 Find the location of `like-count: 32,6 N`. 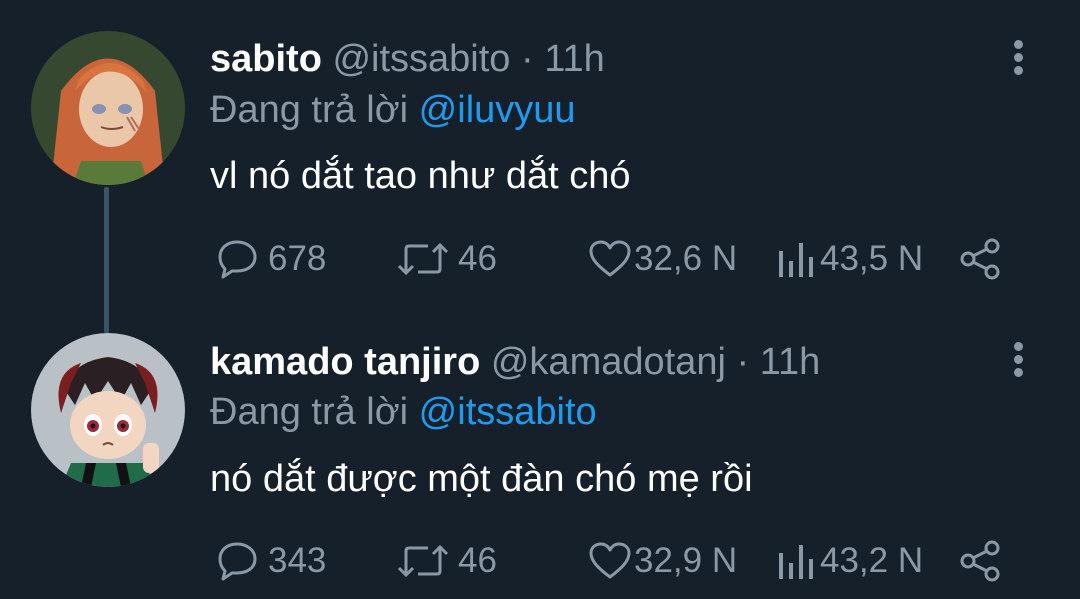

like-count: 32,6 N is located at coordinates (686, 258).